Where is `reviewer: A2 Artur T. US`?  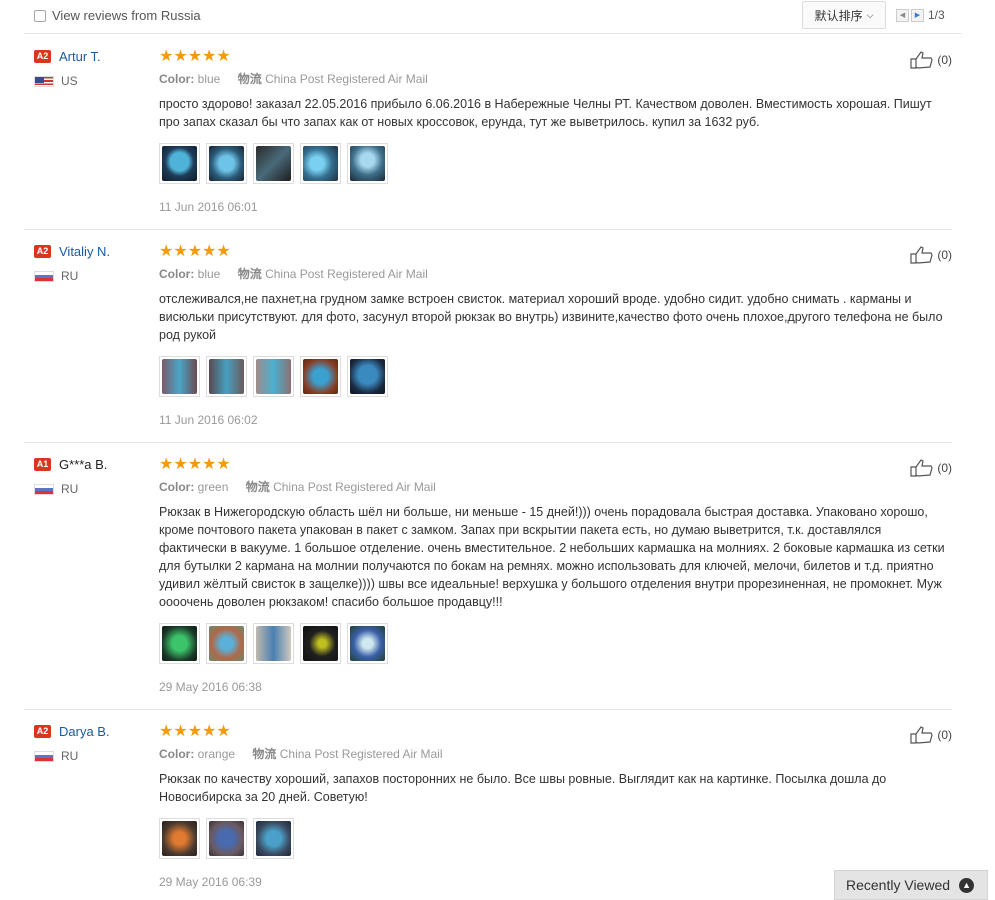
reviewer: A2 Artur T. US is located at coordinates (67, 68).